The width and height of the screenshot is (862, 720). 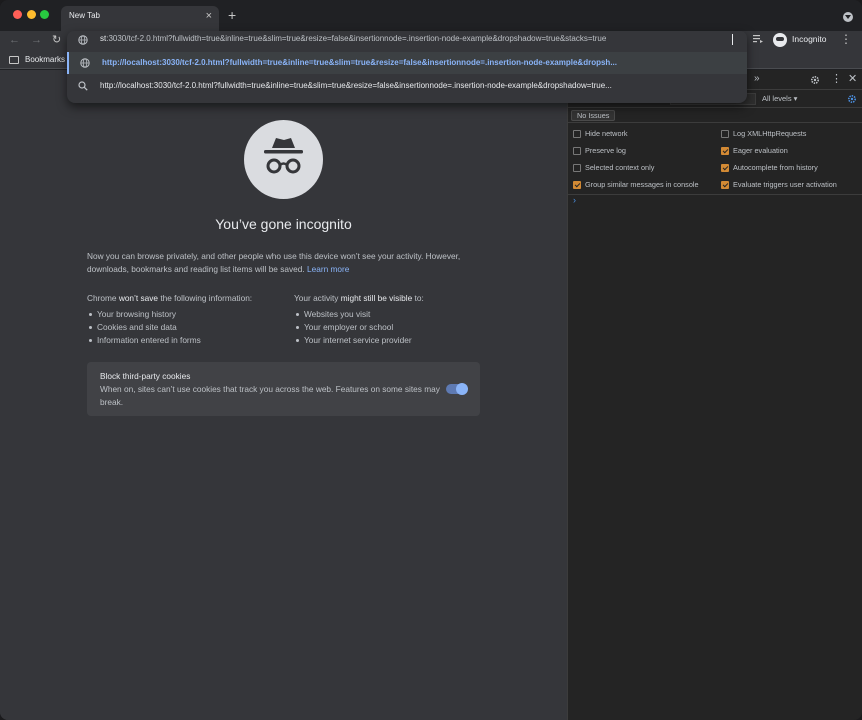 I want to click on block-cookies-toggle, so click(x=457, y=389).